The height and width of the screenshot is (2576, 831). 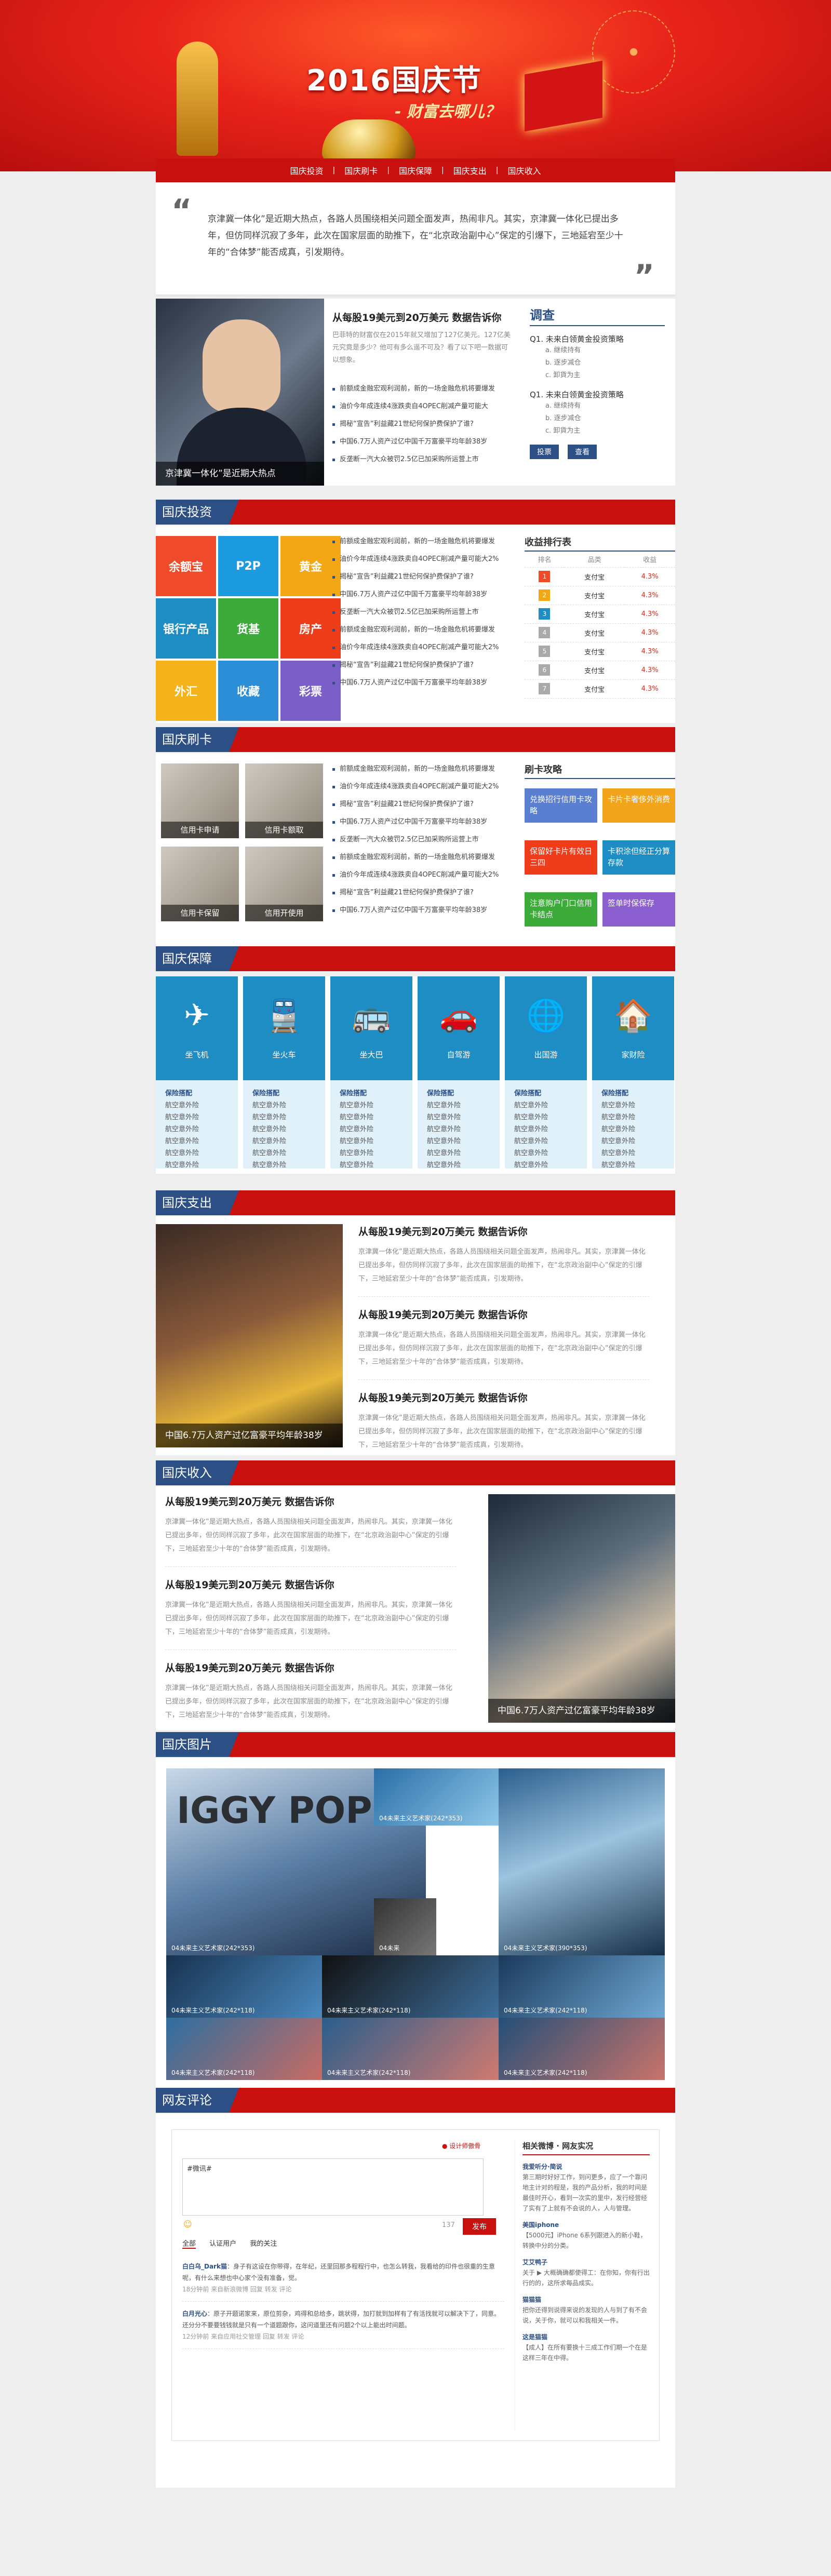 I want to click on nav-invest: 国庆投资, so click(x=307, y=171).